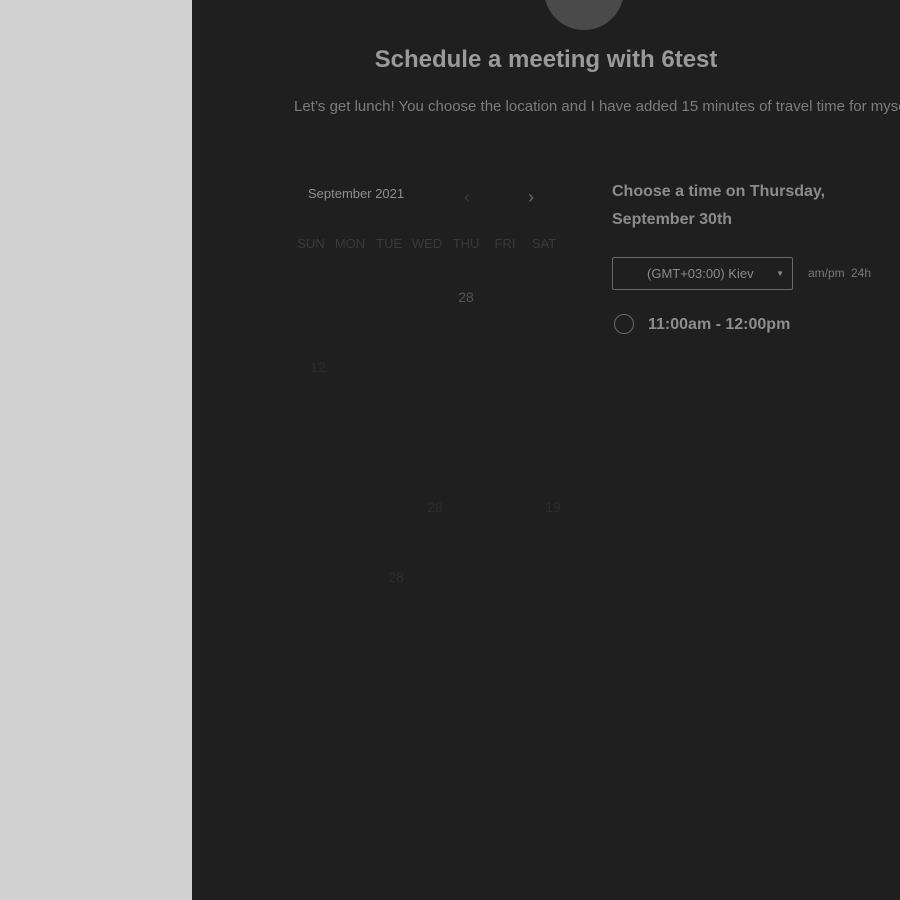 This screenshot has width=900, height=900. Describe the element at coordinates (311, 243) in the screenshot. I see `weekday-sun: SUN` at that location.